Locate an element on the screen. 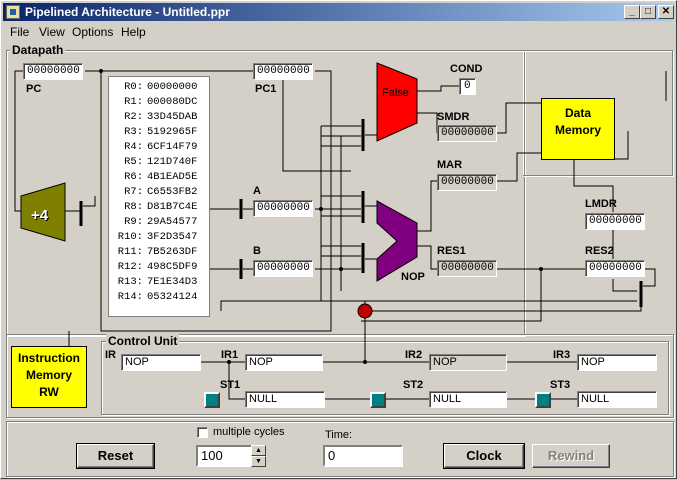  st2-toggle is located at coordinates (378, 400).